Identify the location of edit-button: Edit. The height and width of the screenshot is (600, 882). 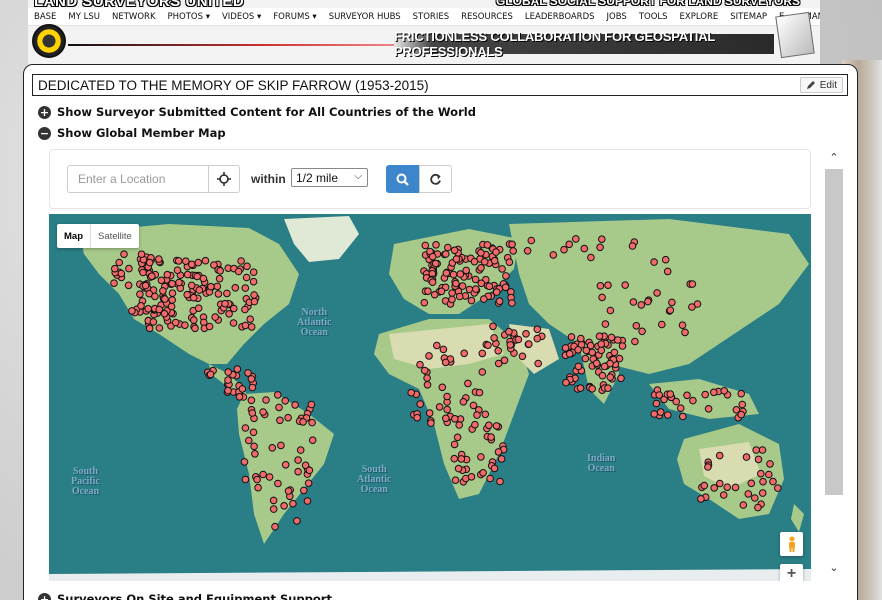
(821, 85).